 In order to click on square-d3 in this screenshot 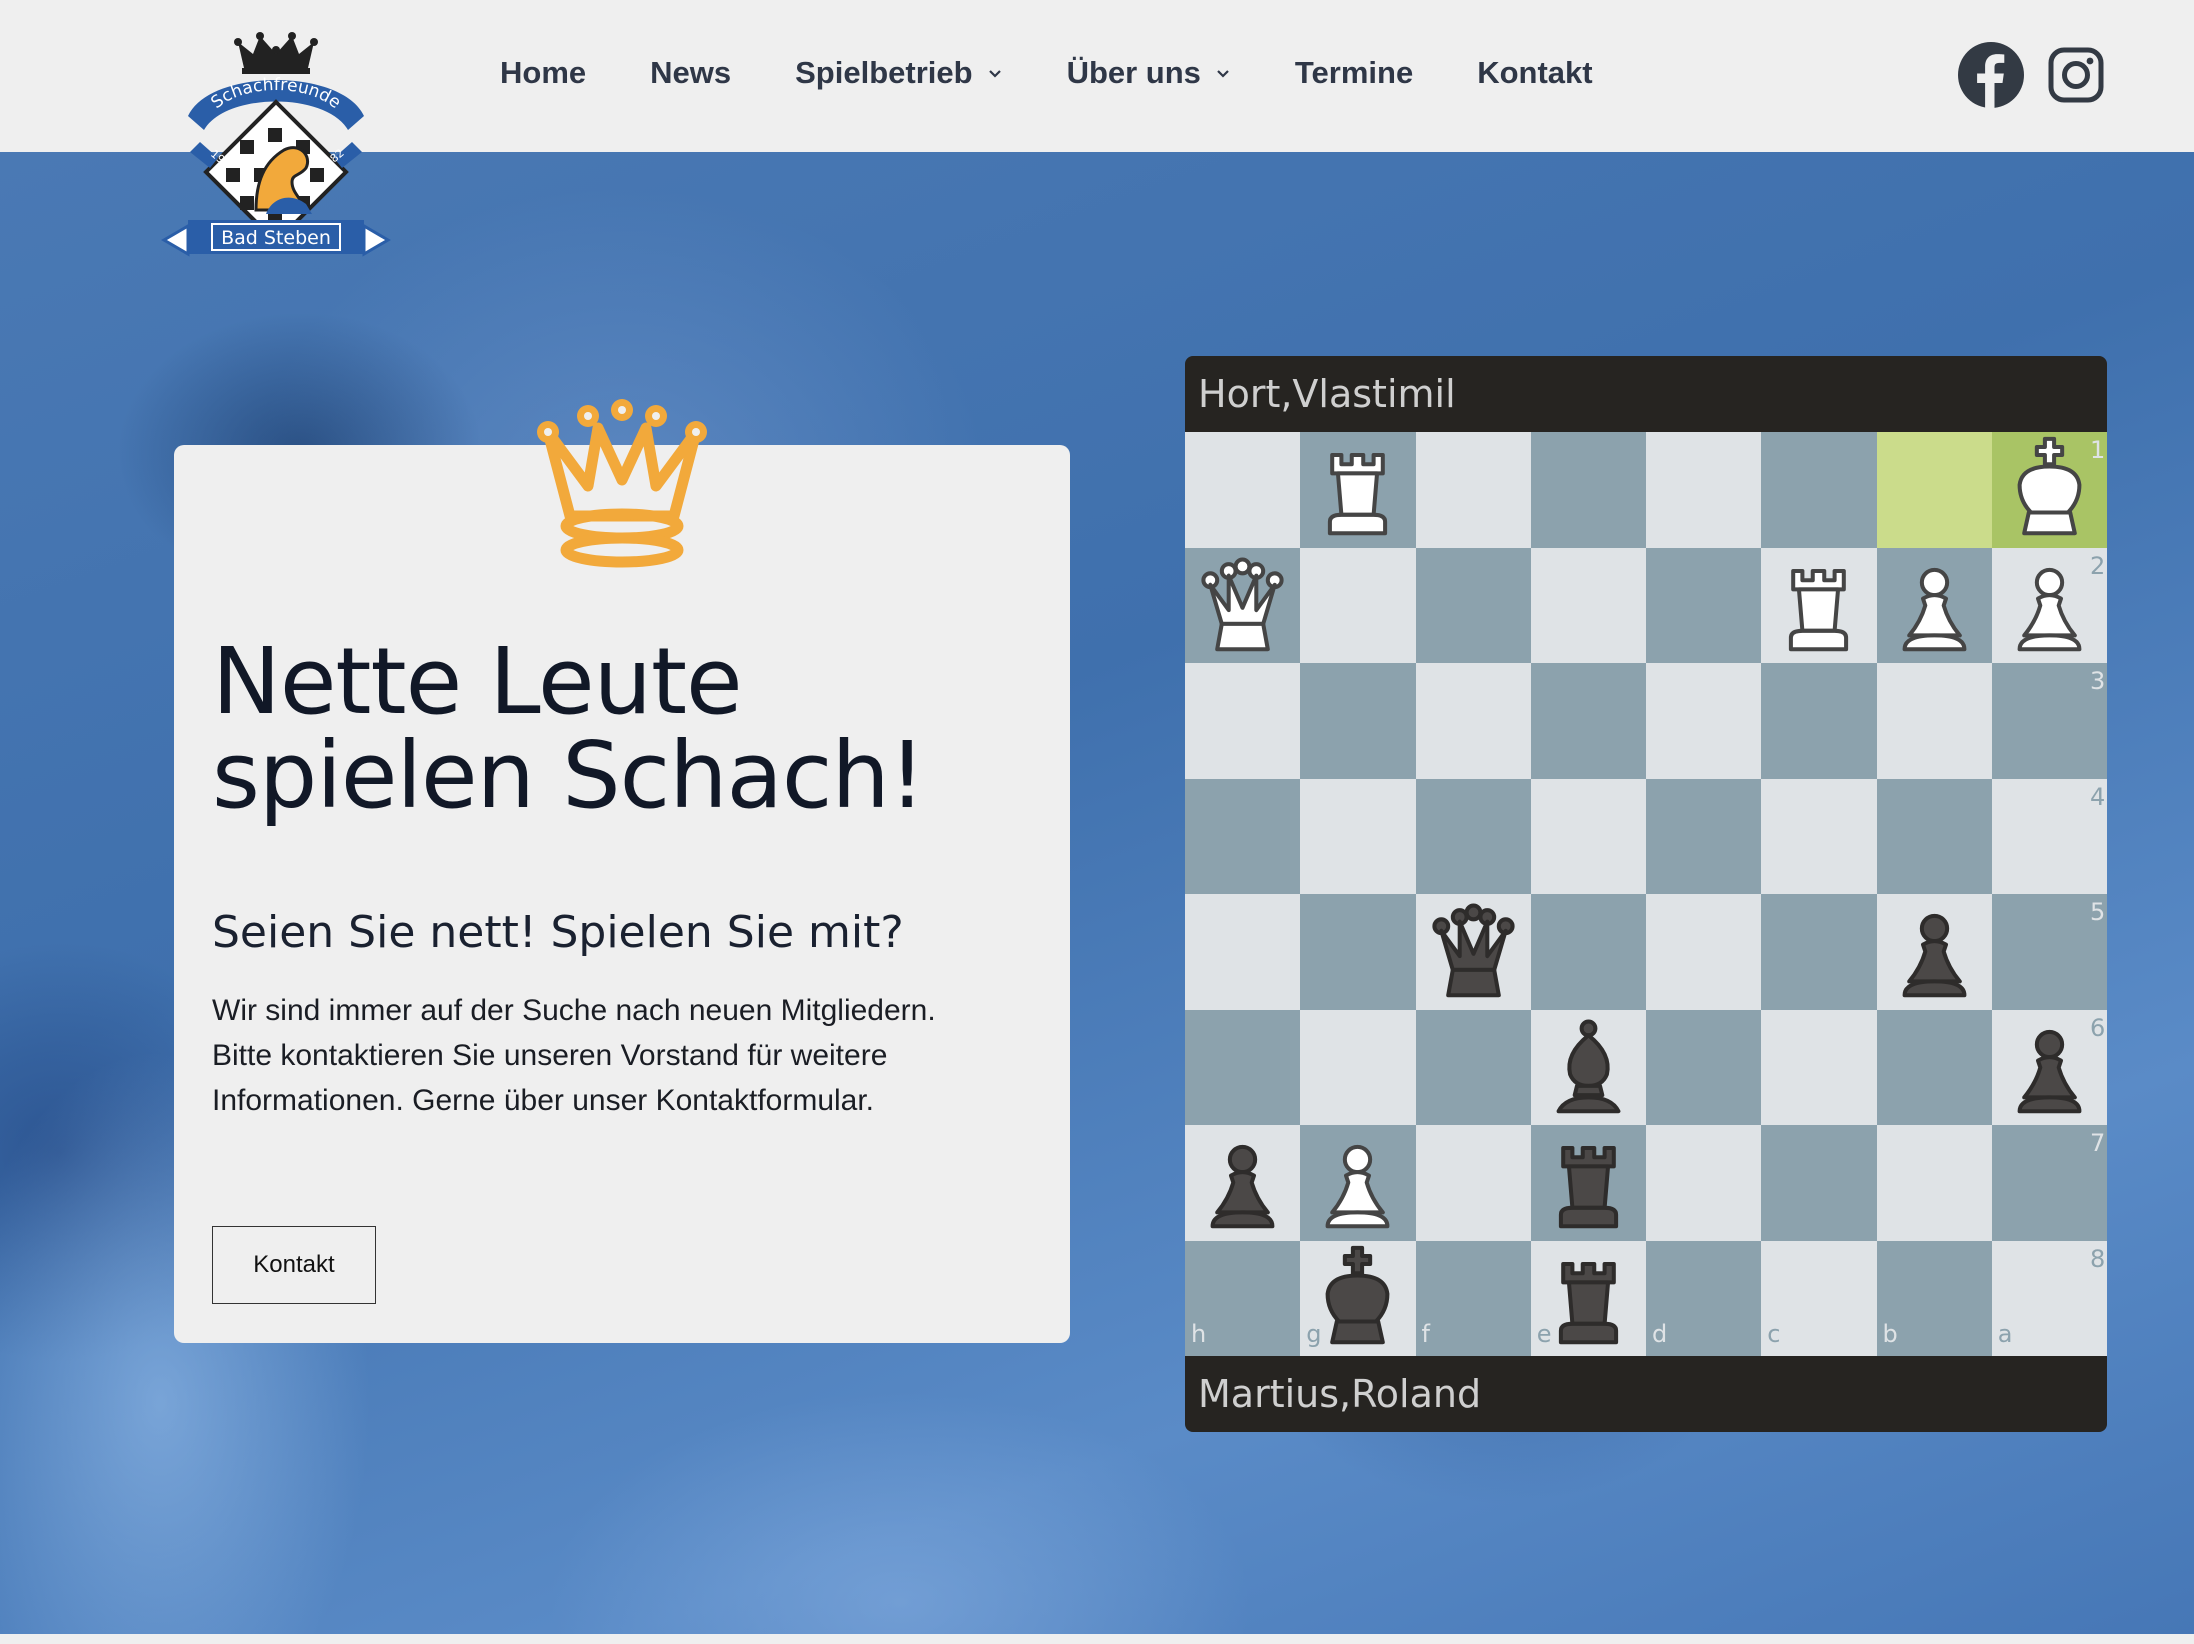, I will do `click(1704, 721)`.